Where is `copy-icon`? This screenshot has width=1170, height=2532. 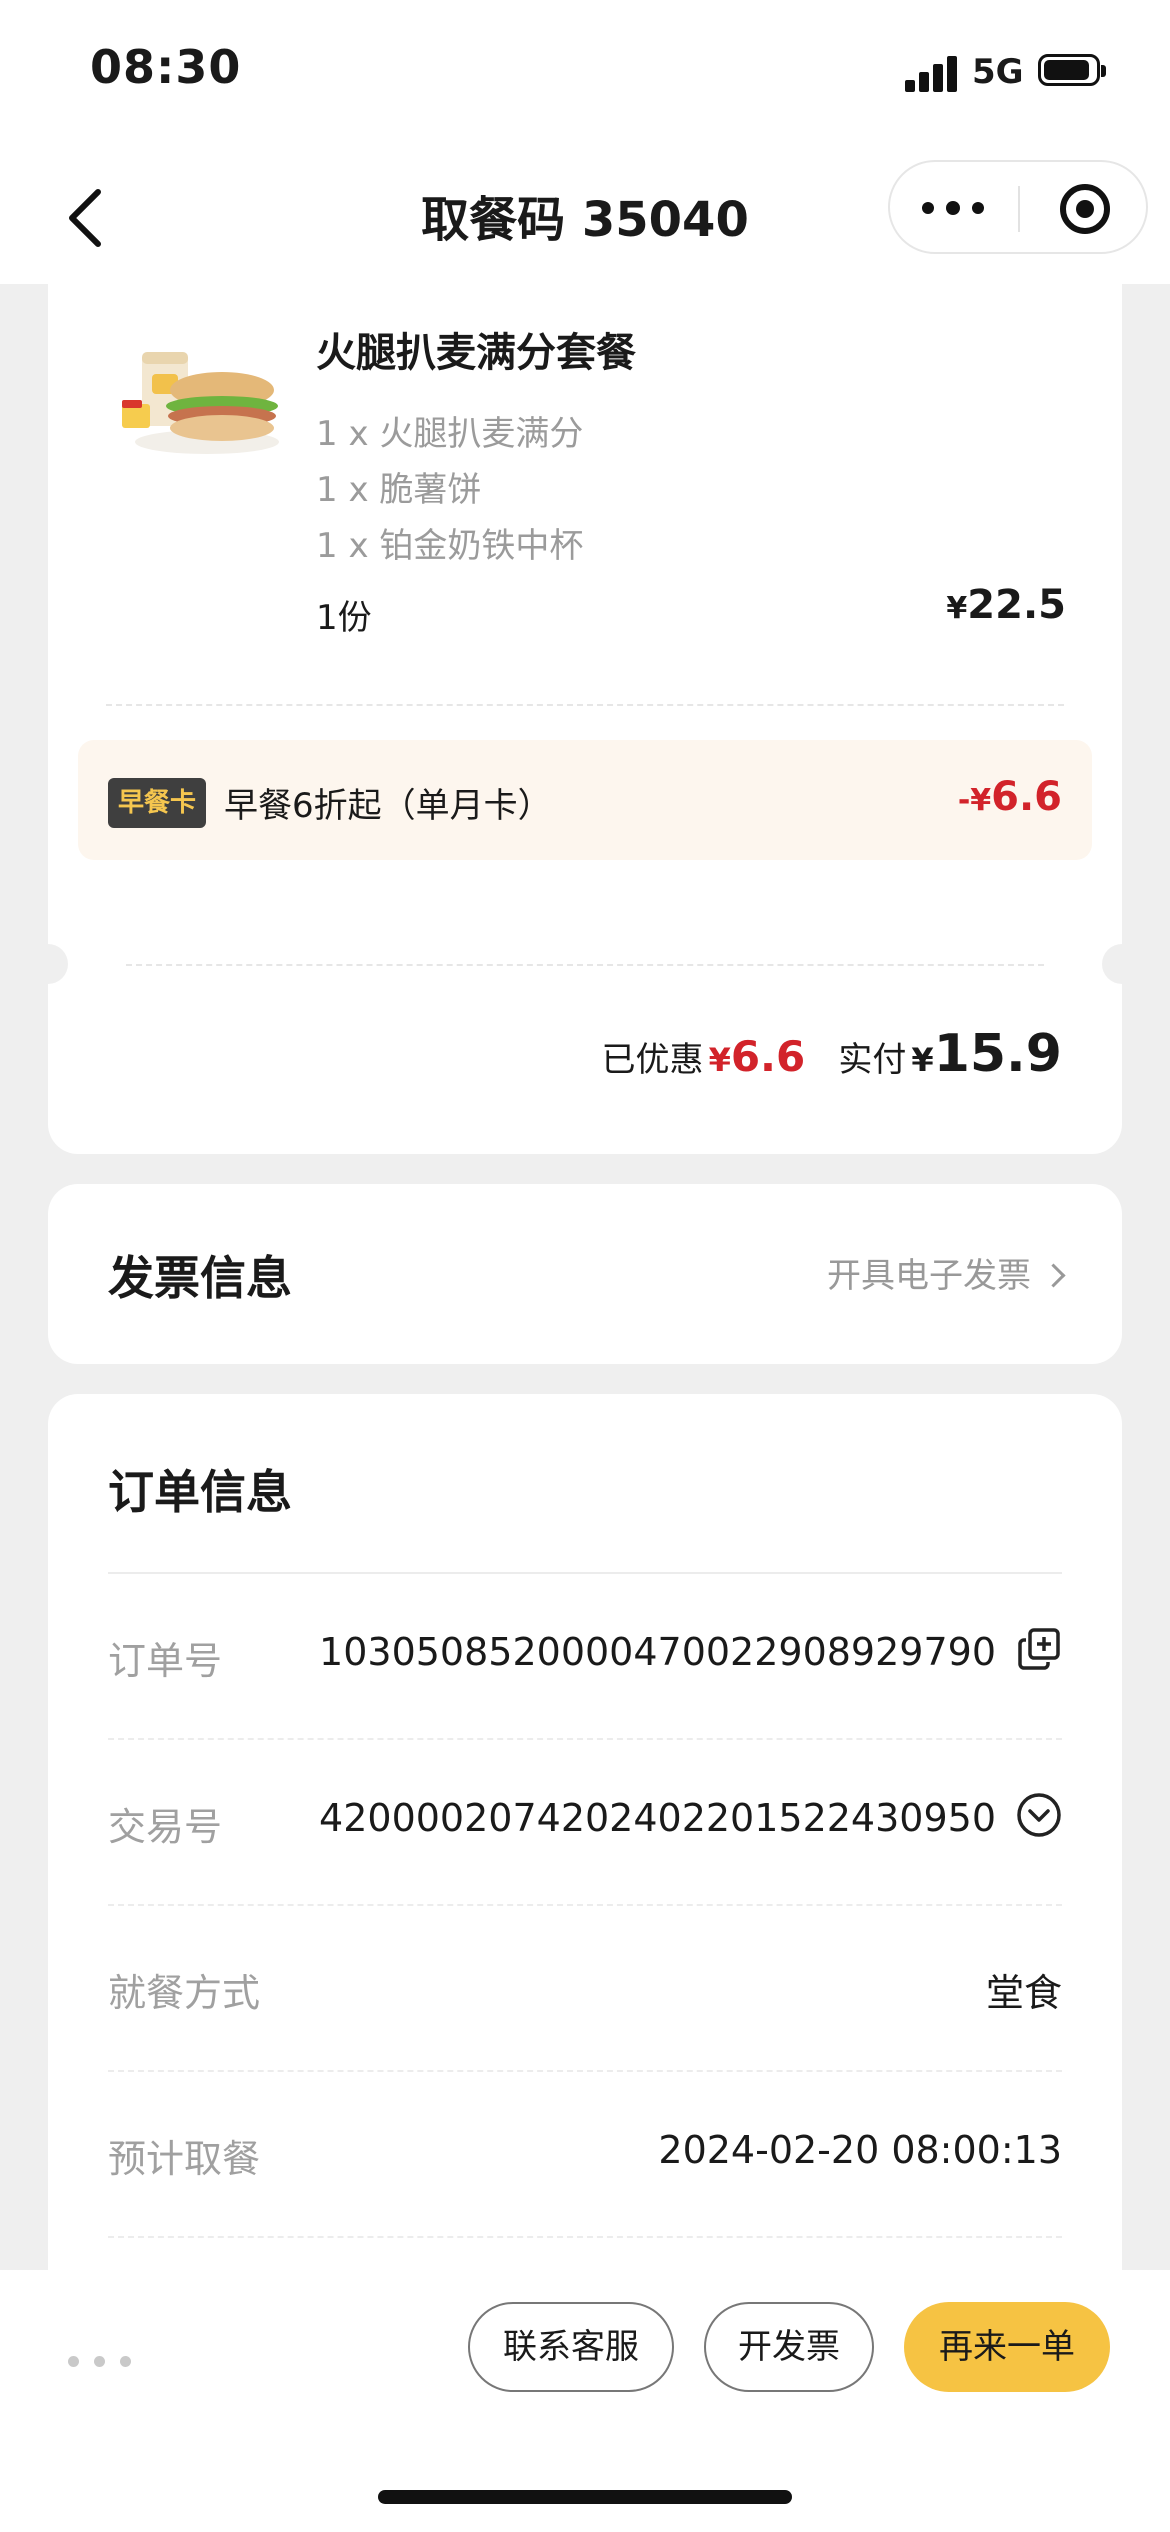
copy-icon is located at coordinates (1039, 1649).